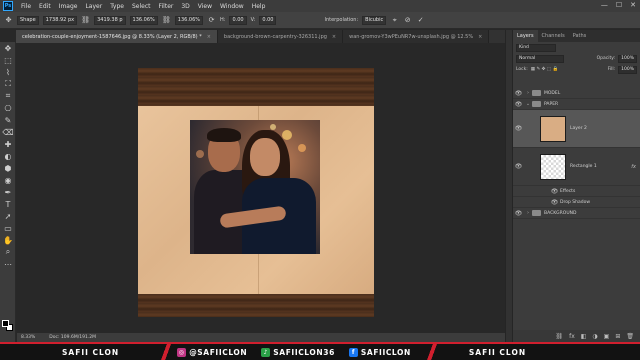 The height and width of the screenshot is (360, 640). Describe the element at coordinates (185, 6) in the screenshot. I see `menu-3d: 3D` at that location.